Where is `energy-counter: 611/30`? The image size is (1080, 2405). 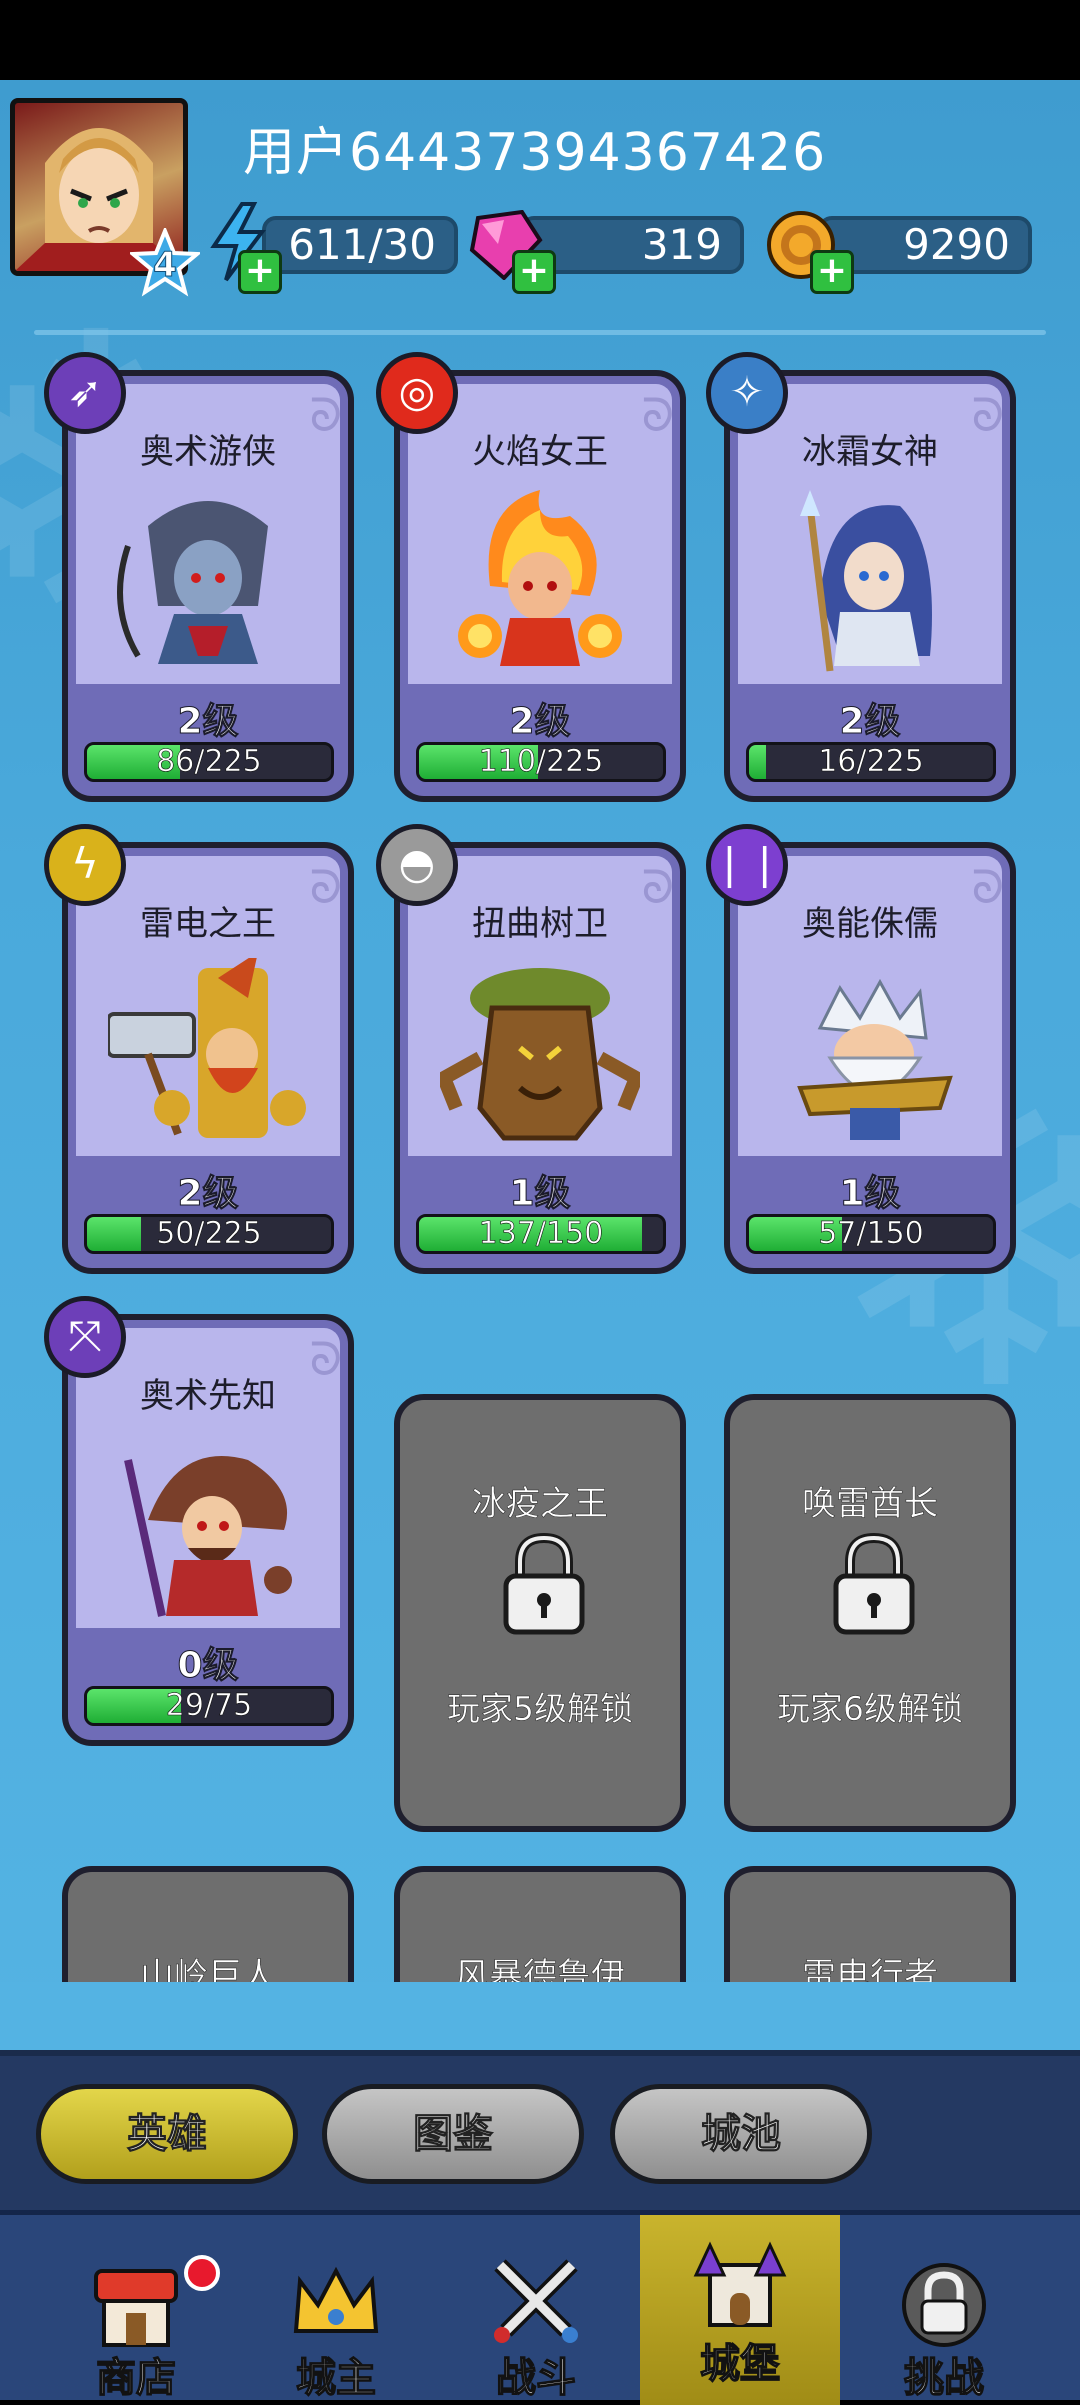 energy-counter: 611/30 is located at coordinates (360, 245).